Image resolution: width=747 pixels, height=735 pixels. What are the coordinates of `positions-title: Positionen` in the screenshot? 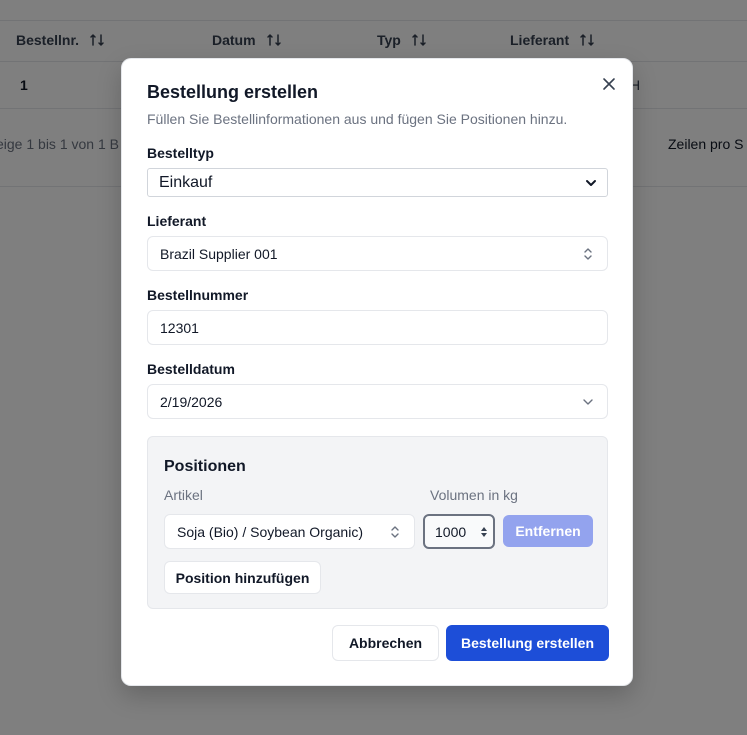 It's located at (205, 466).